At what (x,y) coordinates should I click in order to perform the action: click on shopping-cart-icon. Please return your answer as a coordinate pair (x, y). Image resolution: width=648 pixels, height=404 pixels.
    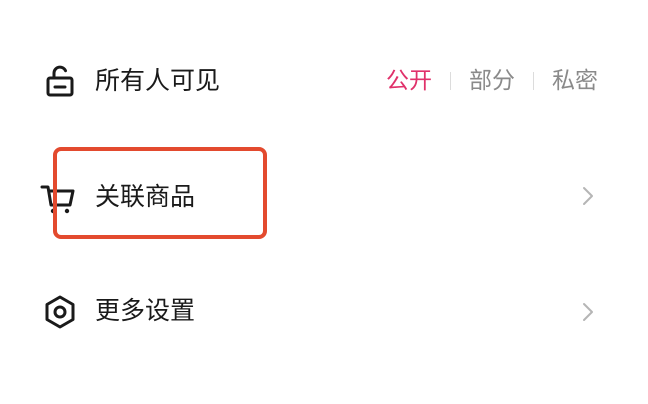
    Looking at the image, I should click on (57, 199).